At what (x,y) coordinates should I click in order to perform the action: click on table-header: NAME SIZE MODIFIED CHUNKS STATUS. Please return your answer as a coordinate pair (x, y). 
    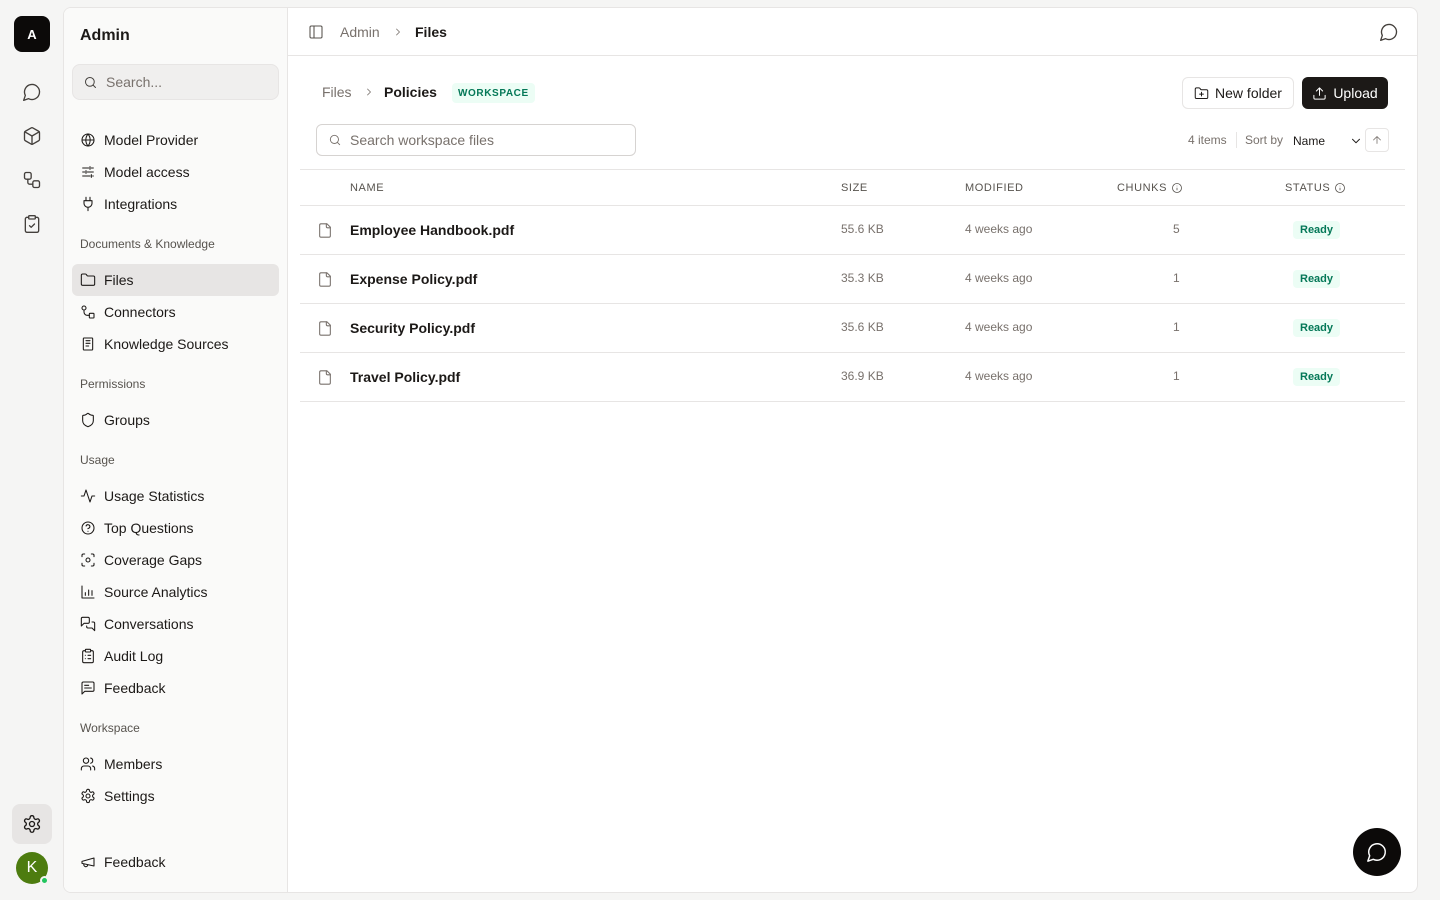
    Looking at the image, I should click on (852, 188).